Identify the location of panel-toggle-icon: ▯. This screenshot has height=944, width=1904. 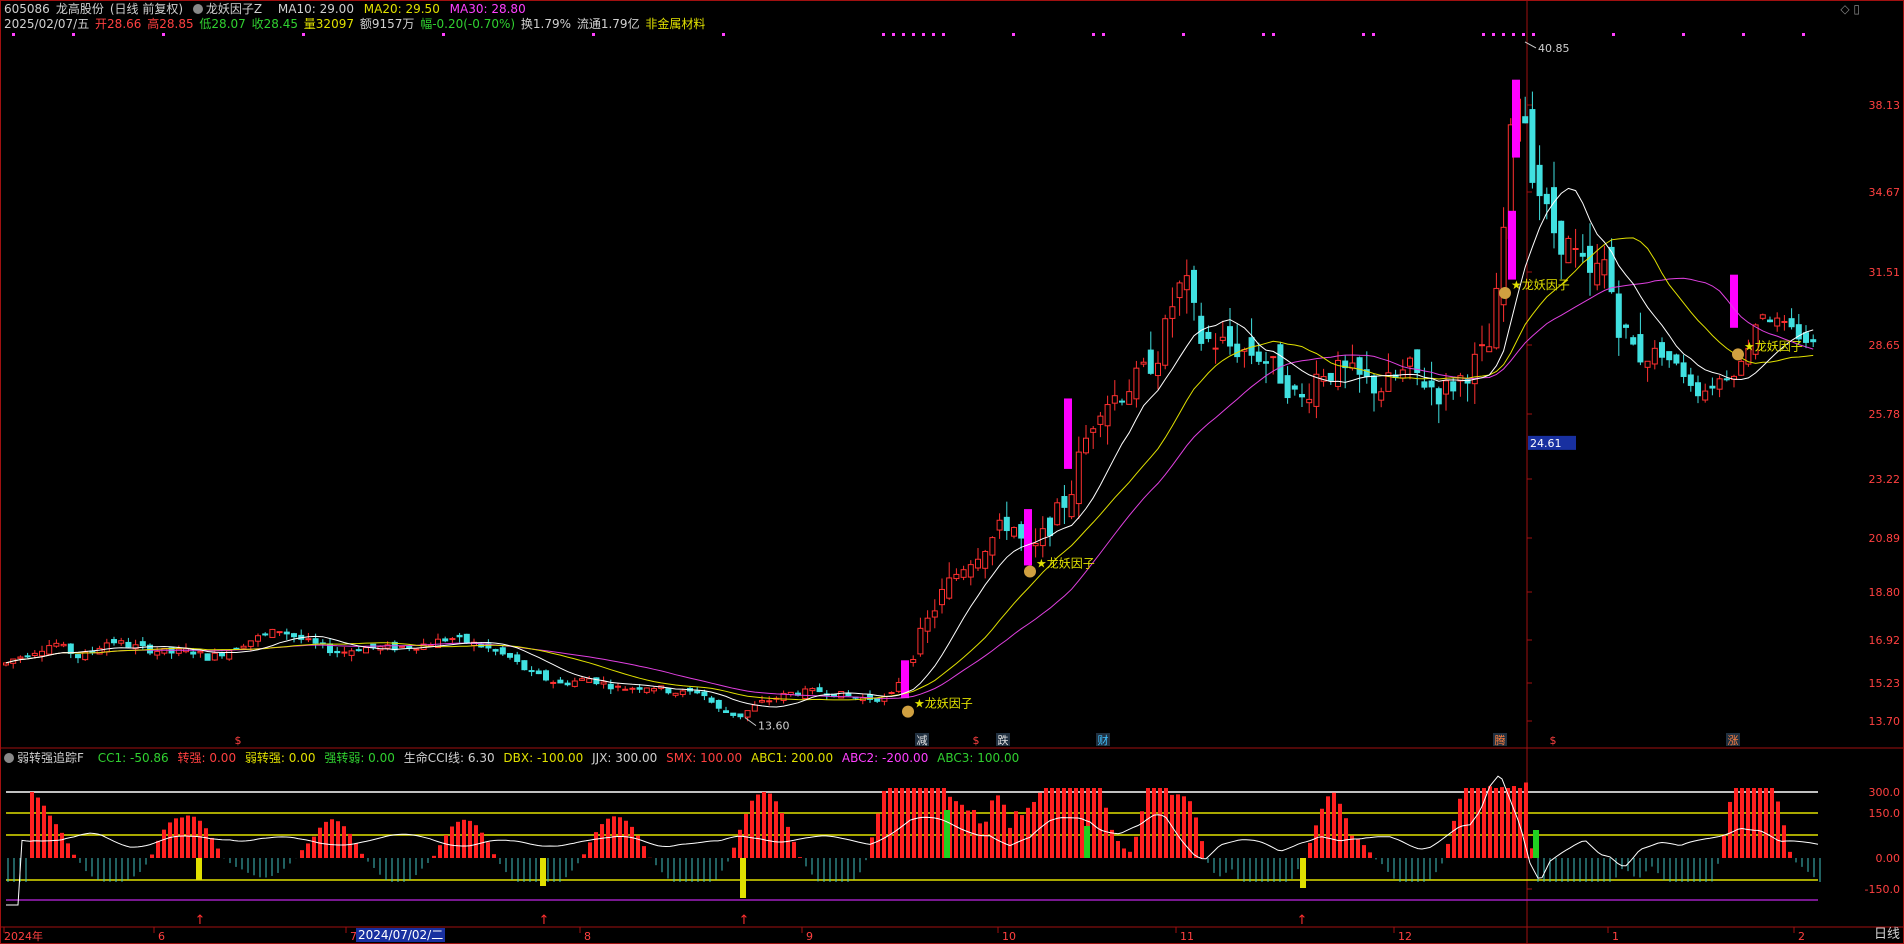
(1856, 9).